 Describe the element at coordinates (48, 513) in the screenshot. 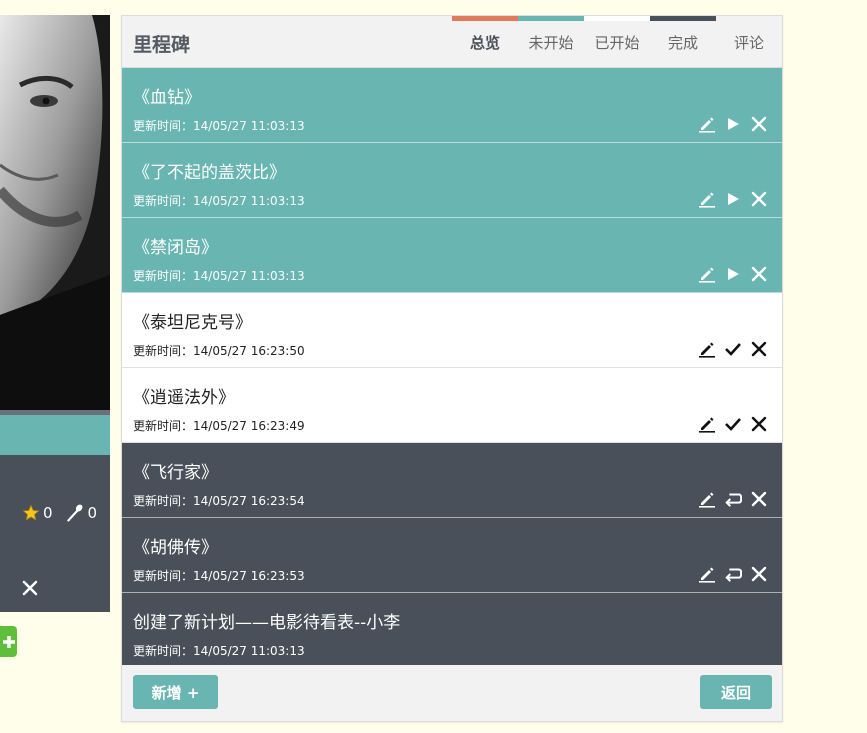

I see `stat-stars-value: 0` at that location.